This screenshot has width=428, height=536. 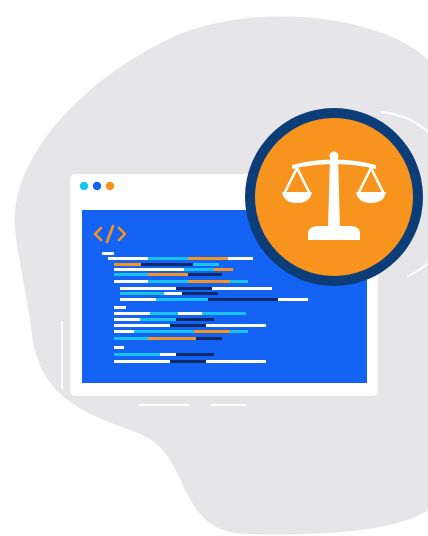 I want to click on window-dot-orange, so click(x=110, y=186).